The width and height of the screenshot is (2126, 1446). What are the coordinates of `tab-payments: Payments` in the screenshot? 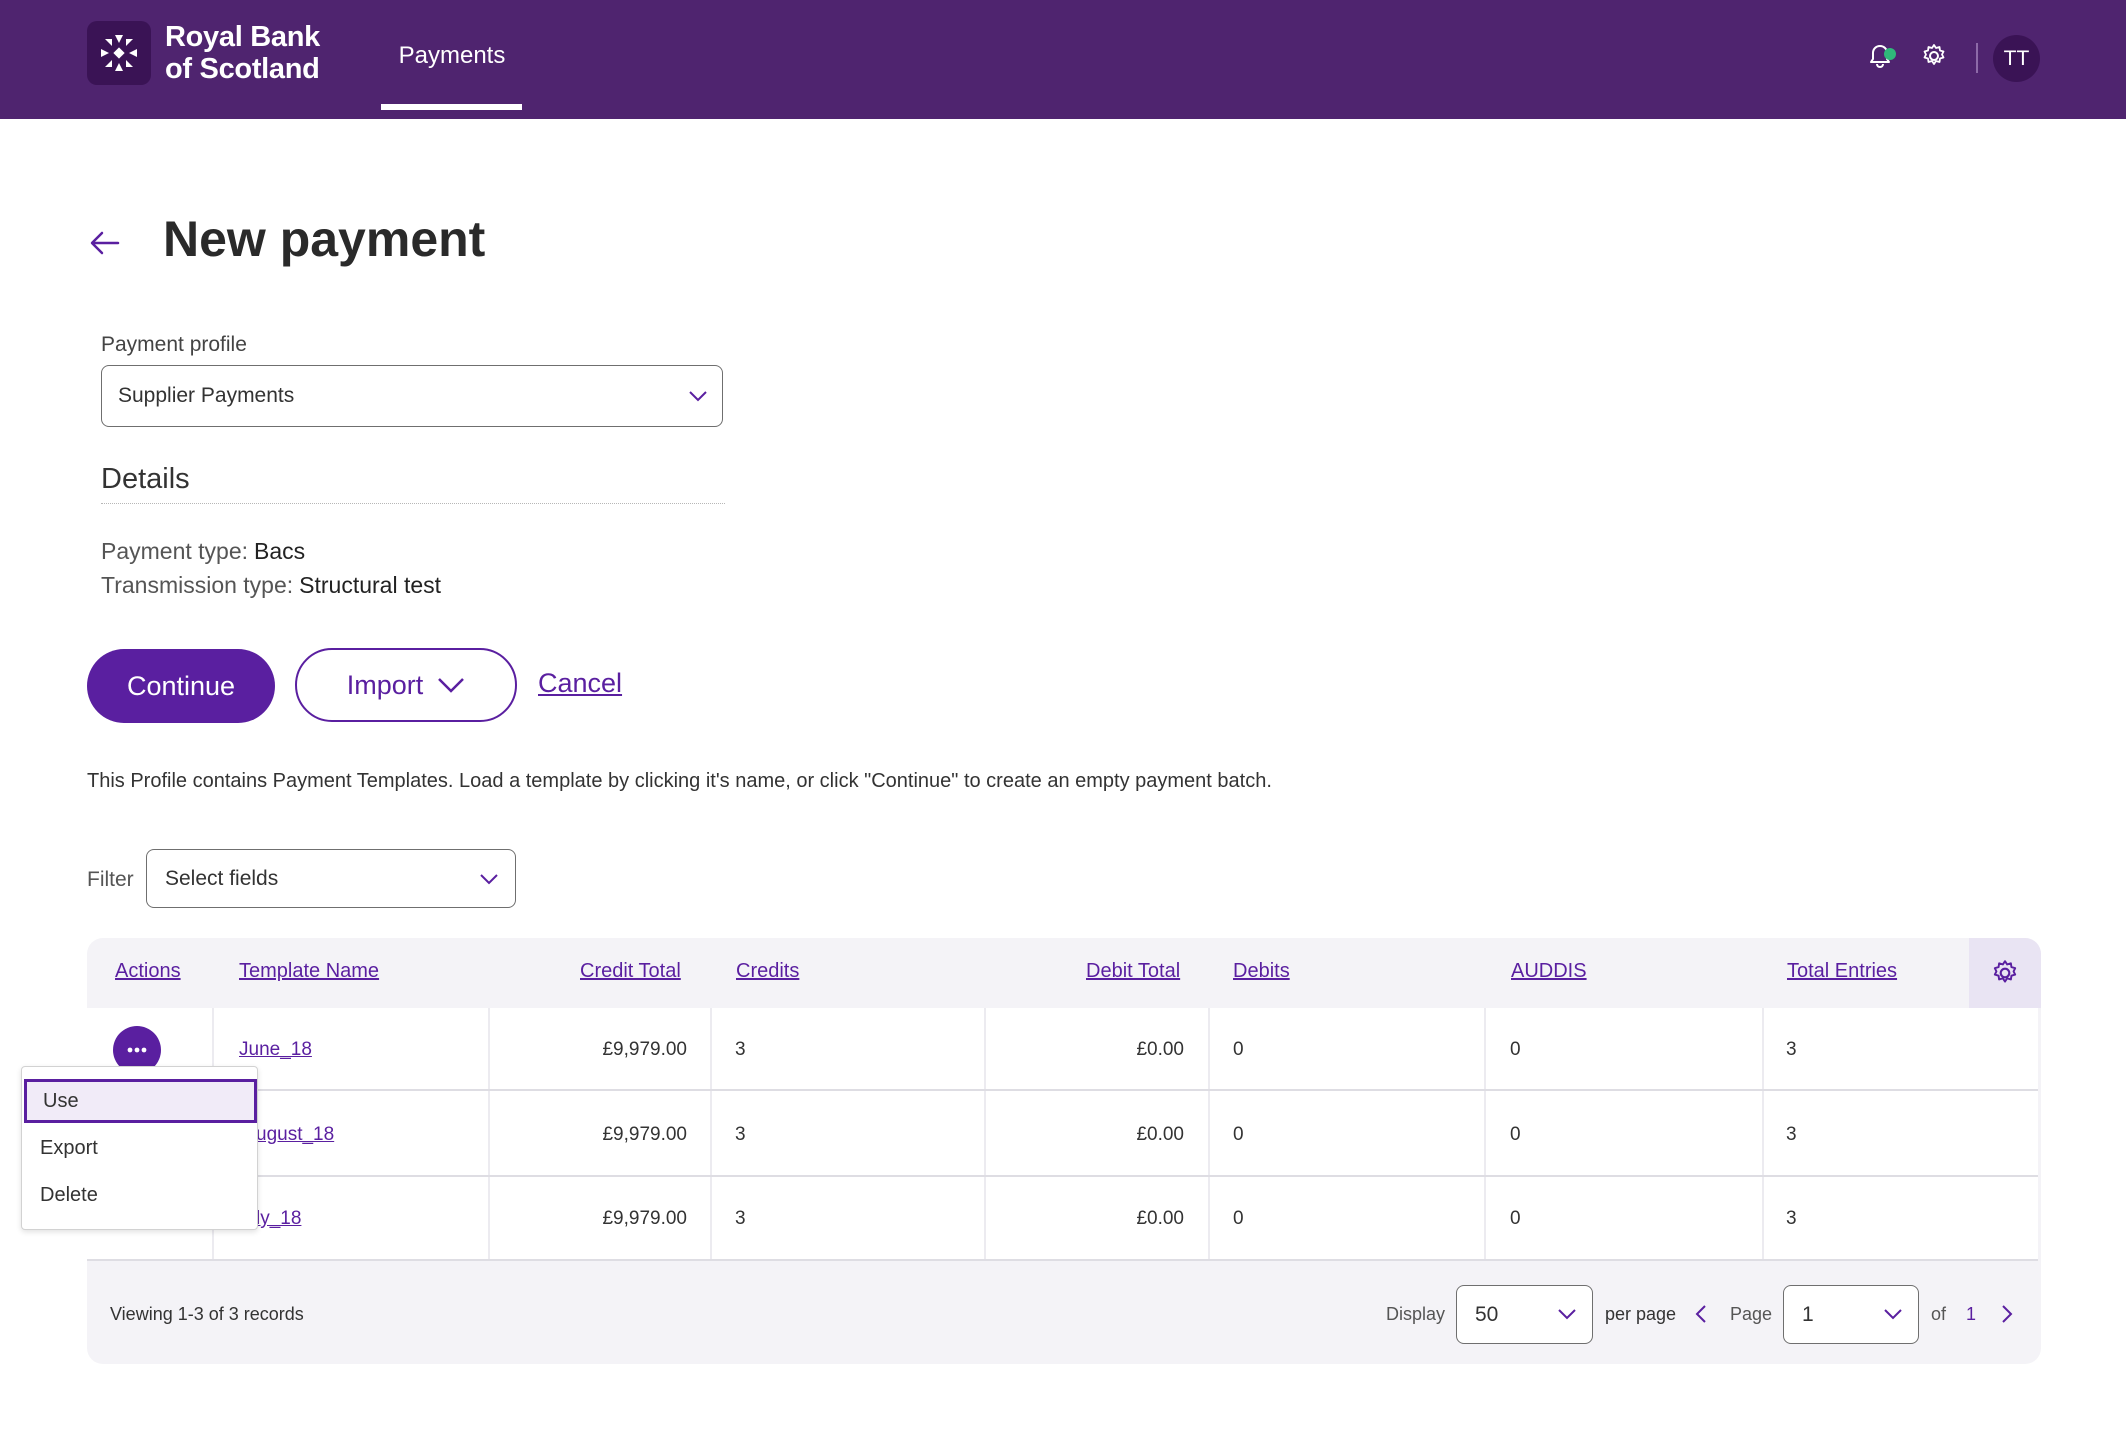 It's located at (452, 55).